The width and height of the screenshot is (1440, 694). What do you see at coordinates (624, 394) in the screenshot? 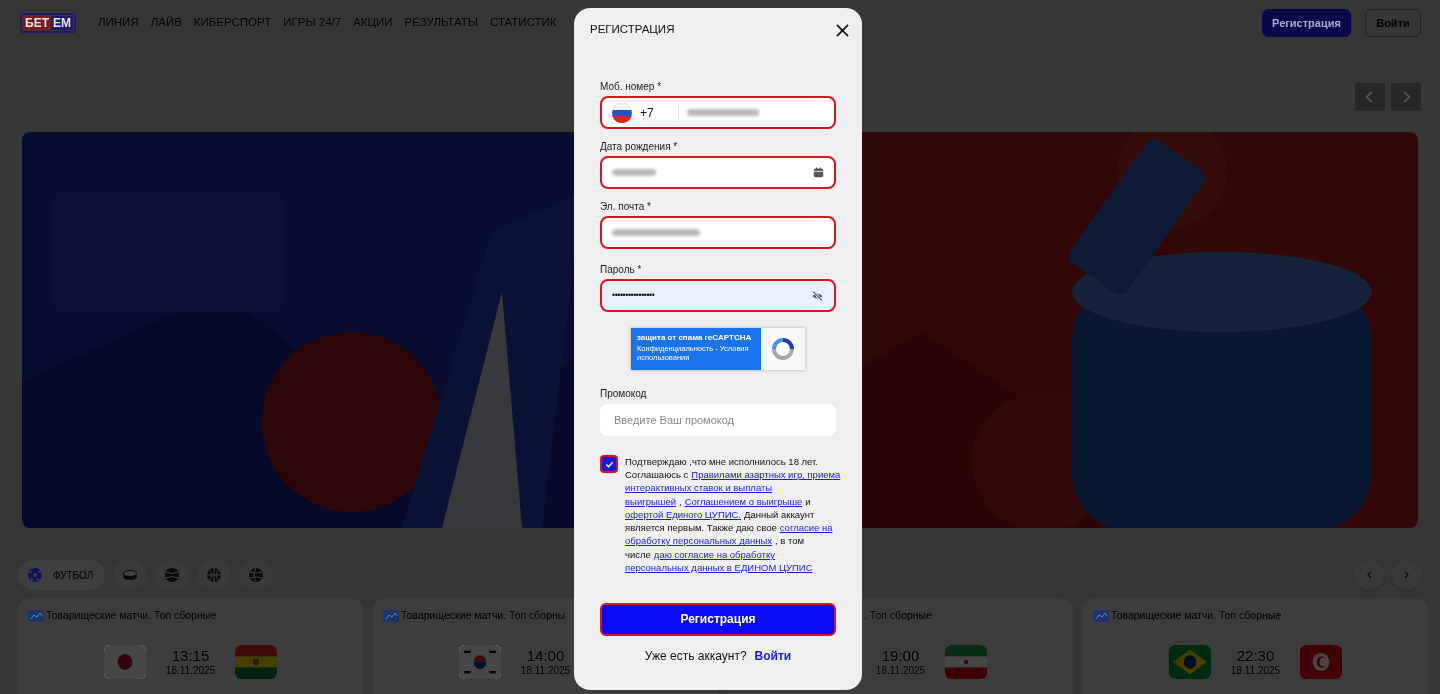
I see `field-label: Промокод` at bounding box center [624, 394].